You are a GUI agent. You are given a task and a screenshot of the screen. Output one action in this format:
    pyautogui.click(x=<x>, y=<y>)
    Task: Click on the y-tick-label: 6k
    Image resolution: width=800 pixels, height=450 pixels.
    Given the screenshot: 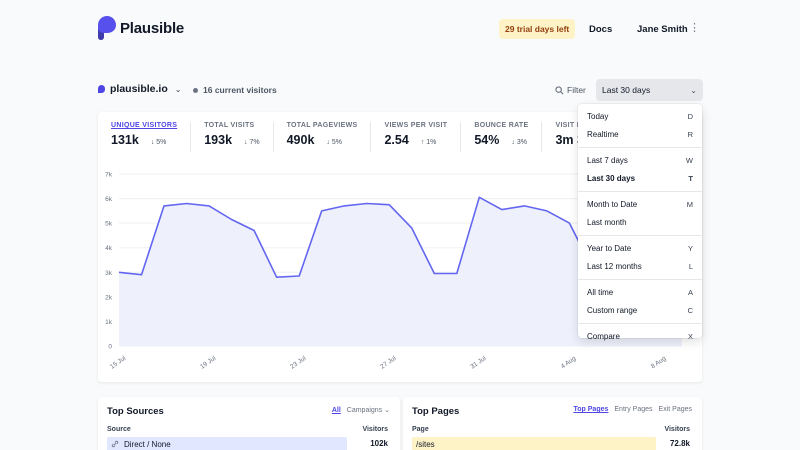 What is the action you would take?
    pyautogui.click(x=109, y=199)
    